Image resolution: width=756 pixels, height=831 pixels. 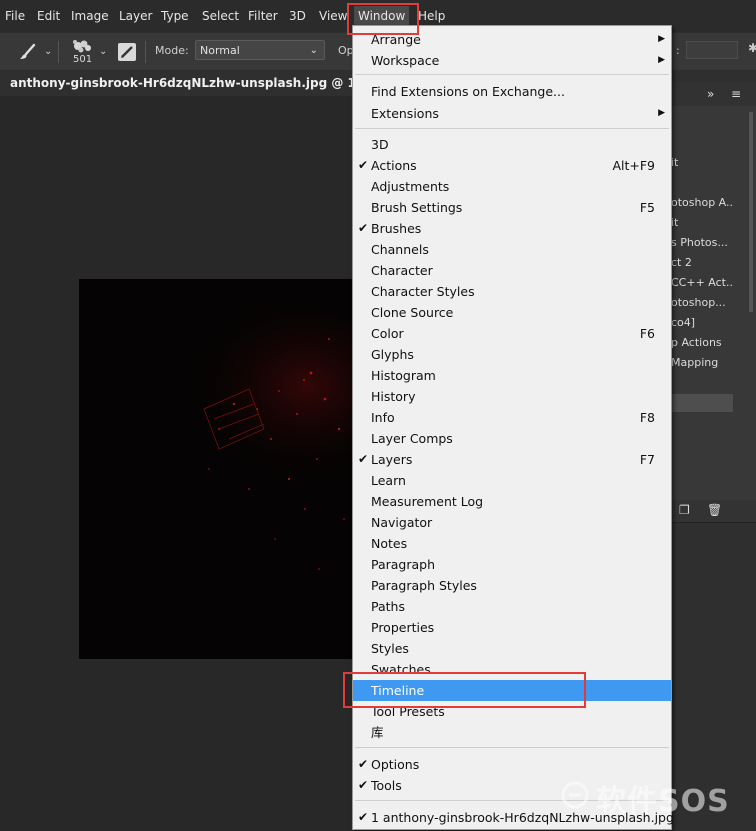 I want to click on menu-item-actions: ✔ Actions Alt+F9, so click(x=512, y=165).